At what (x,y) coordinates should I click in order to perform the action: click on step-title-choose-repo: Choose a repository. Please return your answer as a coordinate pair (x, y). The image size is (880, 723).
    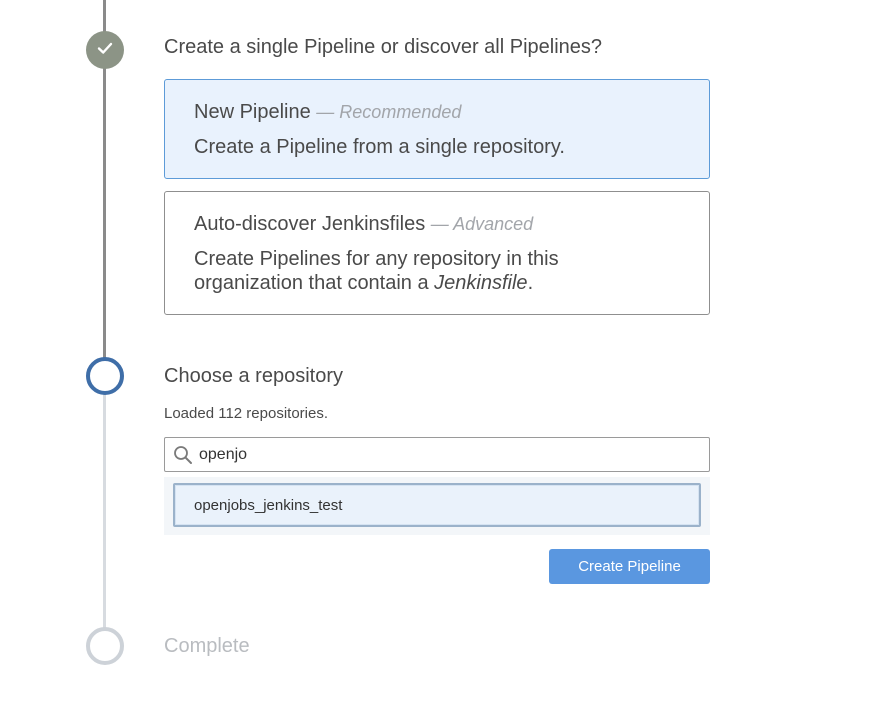
    Looking at the image, I should click on (253, 376).